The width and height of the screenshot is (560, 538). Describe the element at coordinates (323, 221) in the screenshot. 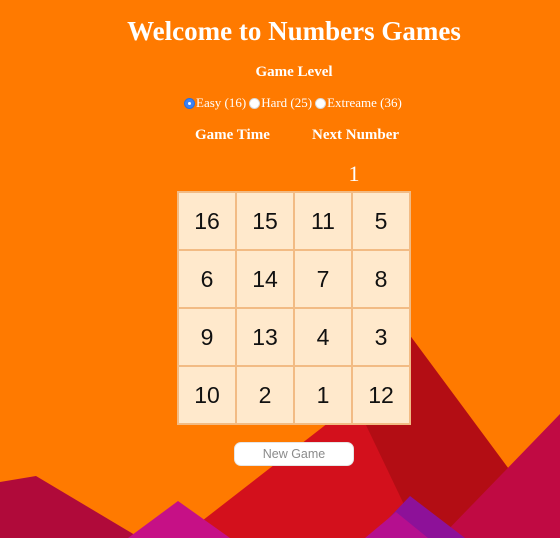

I see `board-cell: 11` at that location.